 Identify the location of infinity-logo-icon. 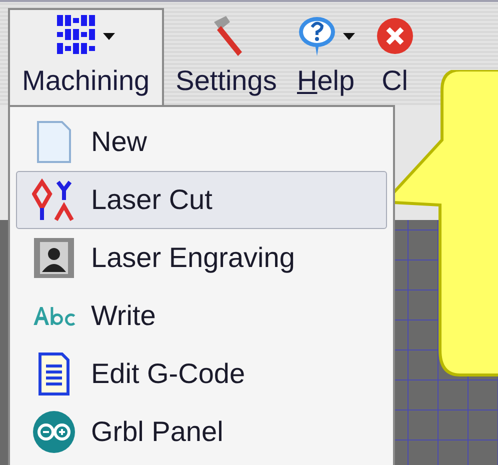
(54, 432).